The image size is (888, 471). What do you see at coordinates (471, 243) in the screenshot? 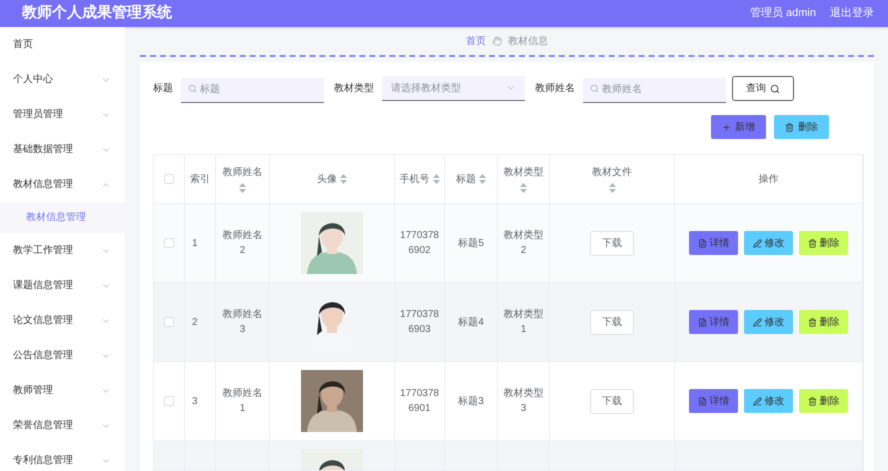
I see `title-cell-text: 标题5` at bounding box center [471, 243].